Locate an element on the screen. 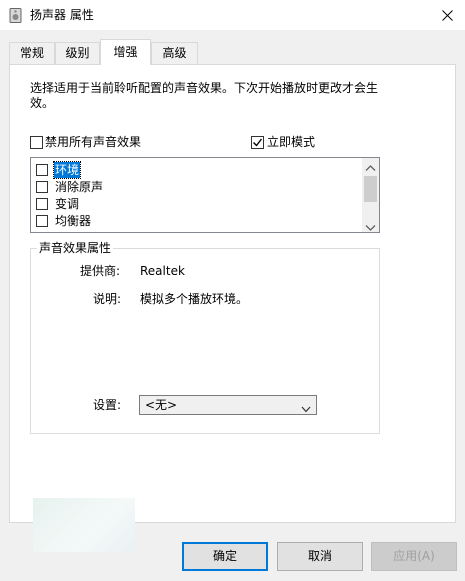  list-item-environment: 环境 is located at coordinates (59, 170).